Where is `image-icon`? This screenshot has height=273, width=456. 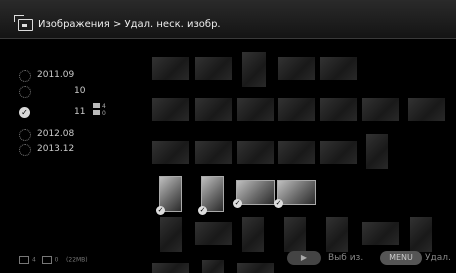 image-icon is located at coordinates (24, 260).